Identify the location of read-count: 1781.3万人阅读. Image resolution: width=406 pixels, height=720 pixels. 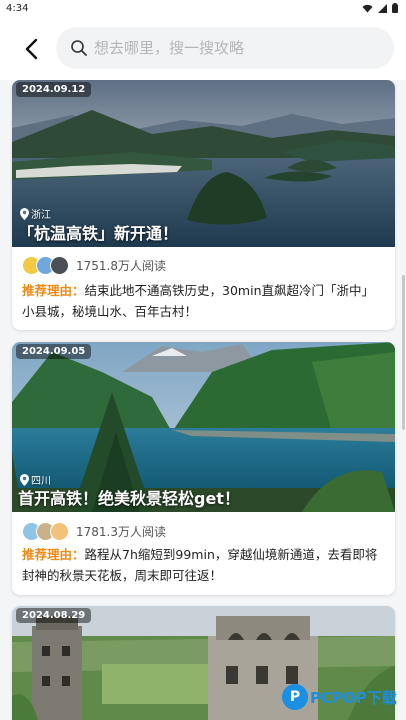
(121, 532).